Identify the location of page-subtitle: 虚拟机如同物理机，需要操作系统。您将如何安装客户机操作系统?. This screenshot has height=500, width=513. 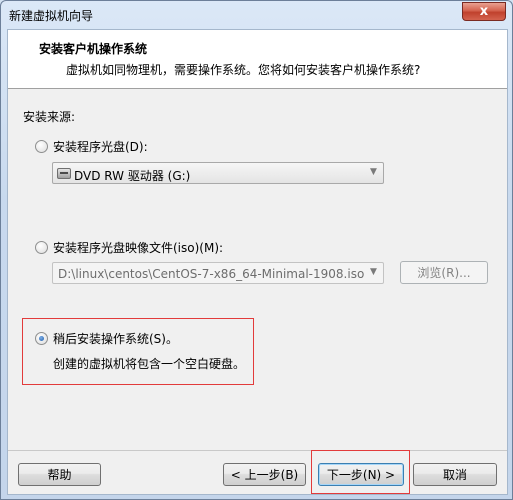
(243, 70).